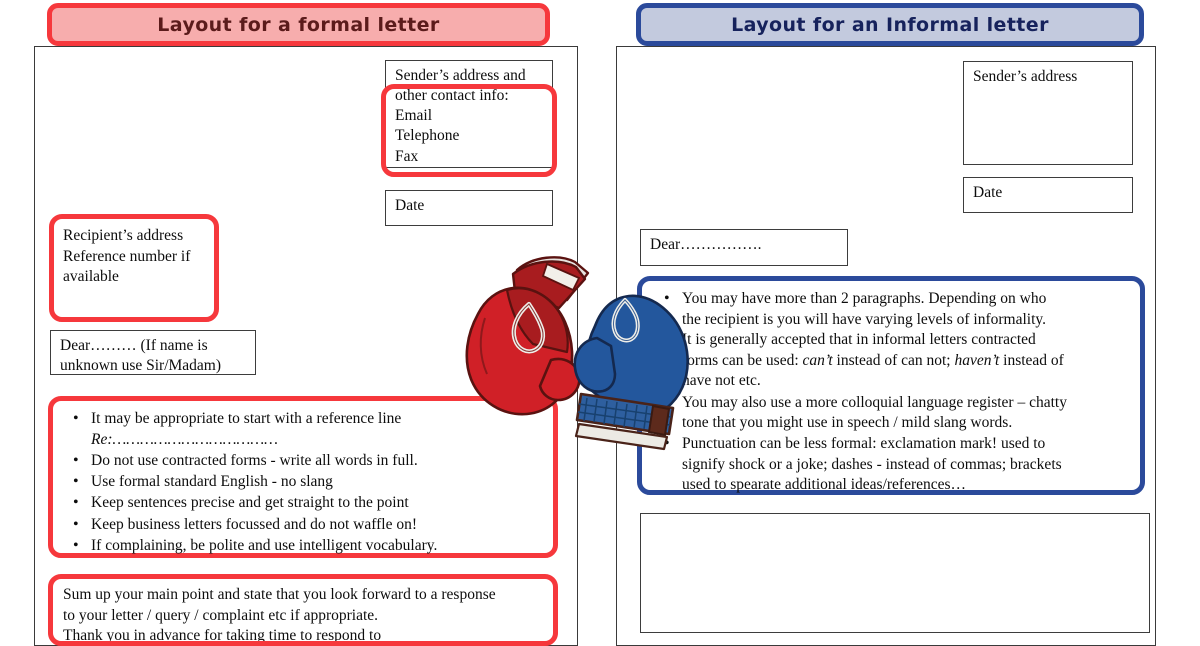 The height and width of the screenshot is (646, 1200). Describe the element at coordinates (1025, 76) in the screenshot. I see `informal-sender-label: Sender’s address` at that location.